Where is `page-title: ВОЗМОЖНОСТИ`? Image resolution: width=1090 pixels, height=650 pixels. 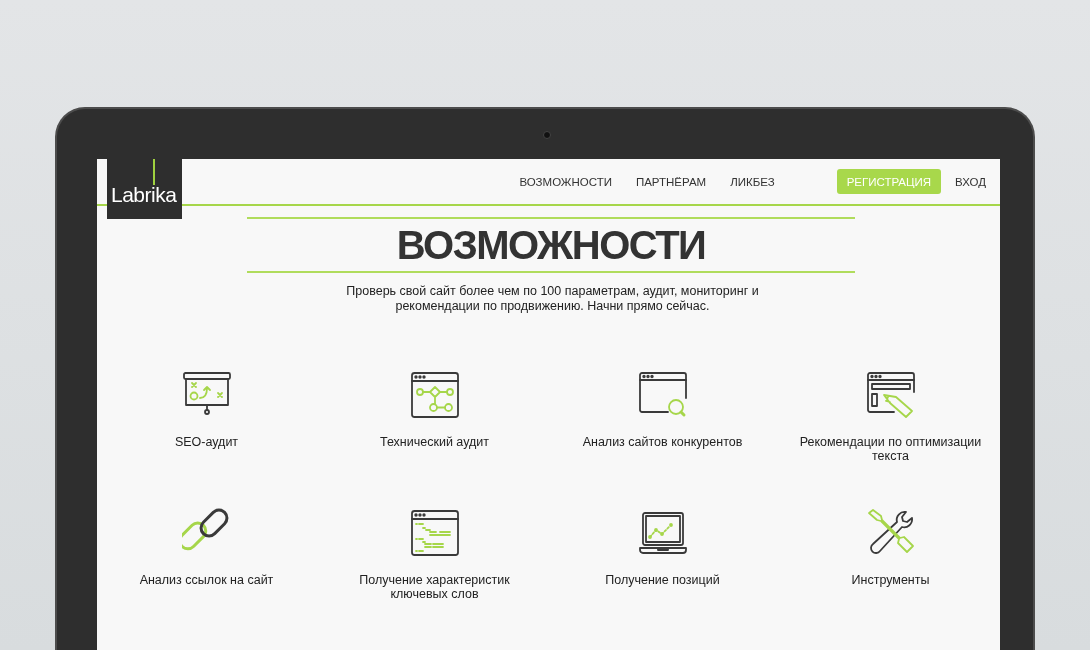
page-title: ВОЗМОЖНОСТИ is located at coordinates (551, 245).